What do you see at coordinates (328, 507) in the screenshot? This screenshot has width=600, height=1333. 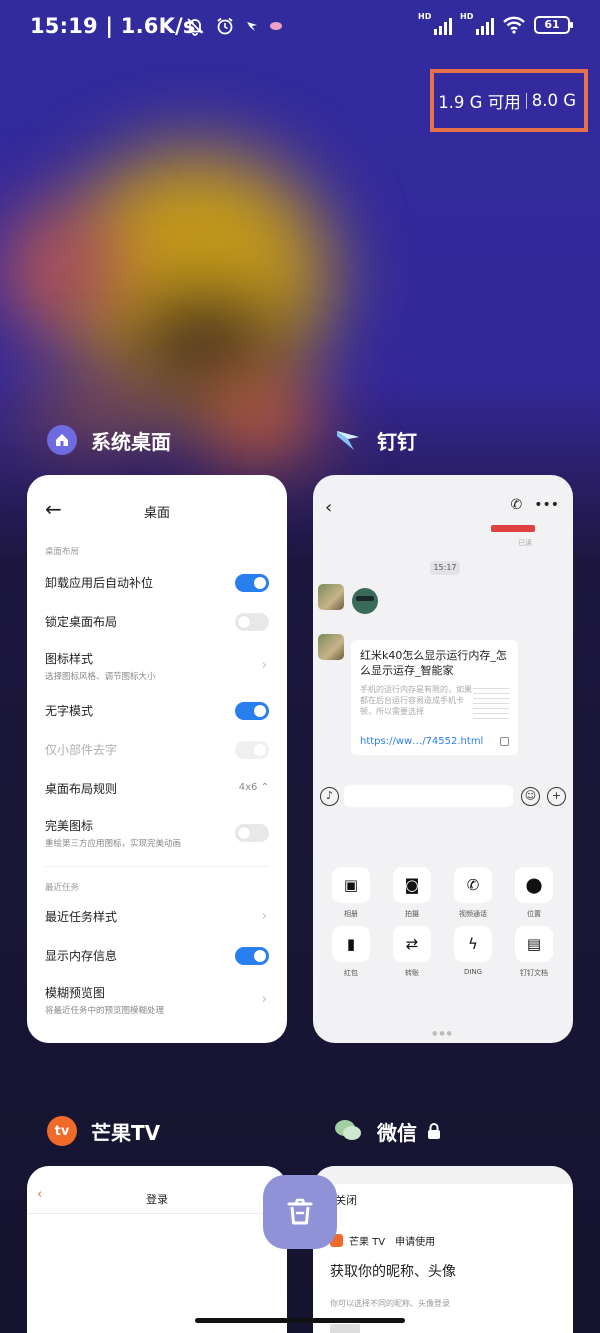 I see `back-arrow-icon: ‹` at bounding box center [328, 507].